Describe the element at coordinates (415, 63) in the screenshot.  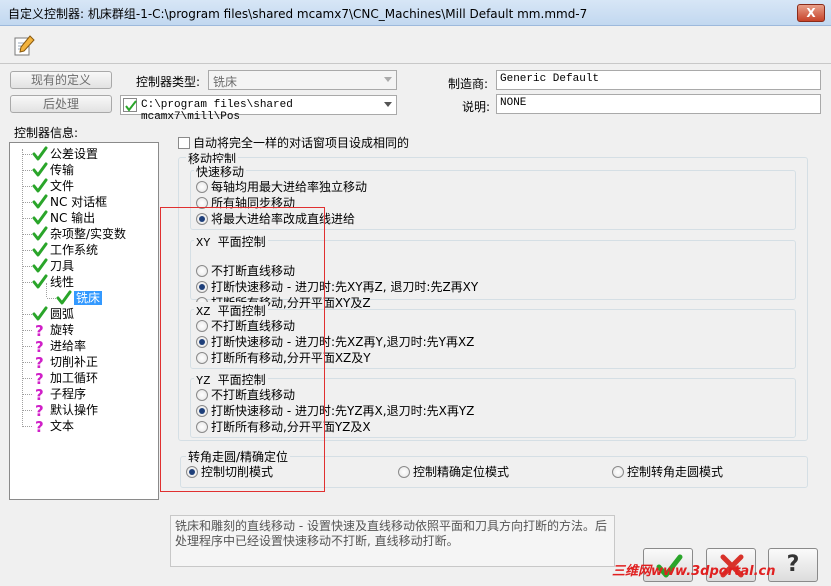
I see `toolbar-separator` at that location.